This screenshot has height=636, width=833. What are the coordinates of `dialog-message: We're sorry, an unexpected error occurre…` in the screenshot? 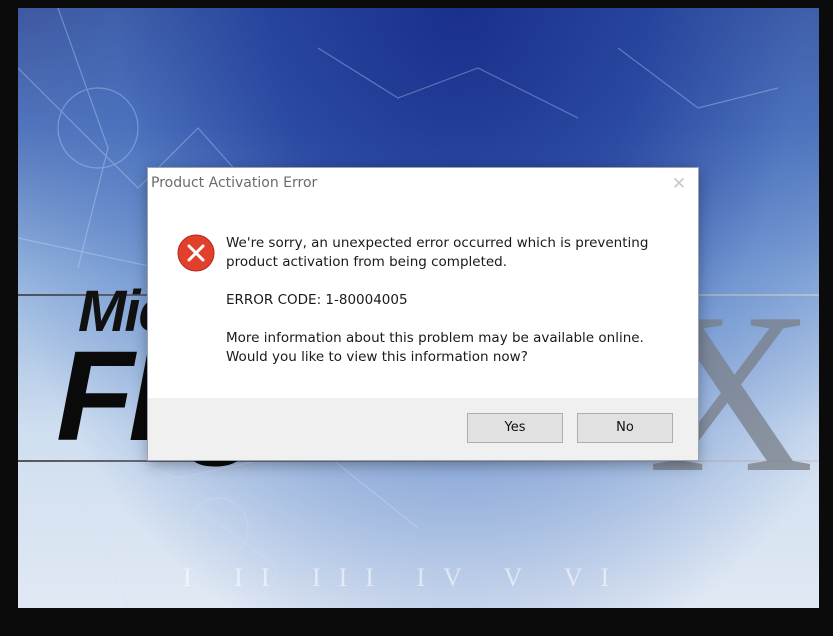 It's located at (451, 310).